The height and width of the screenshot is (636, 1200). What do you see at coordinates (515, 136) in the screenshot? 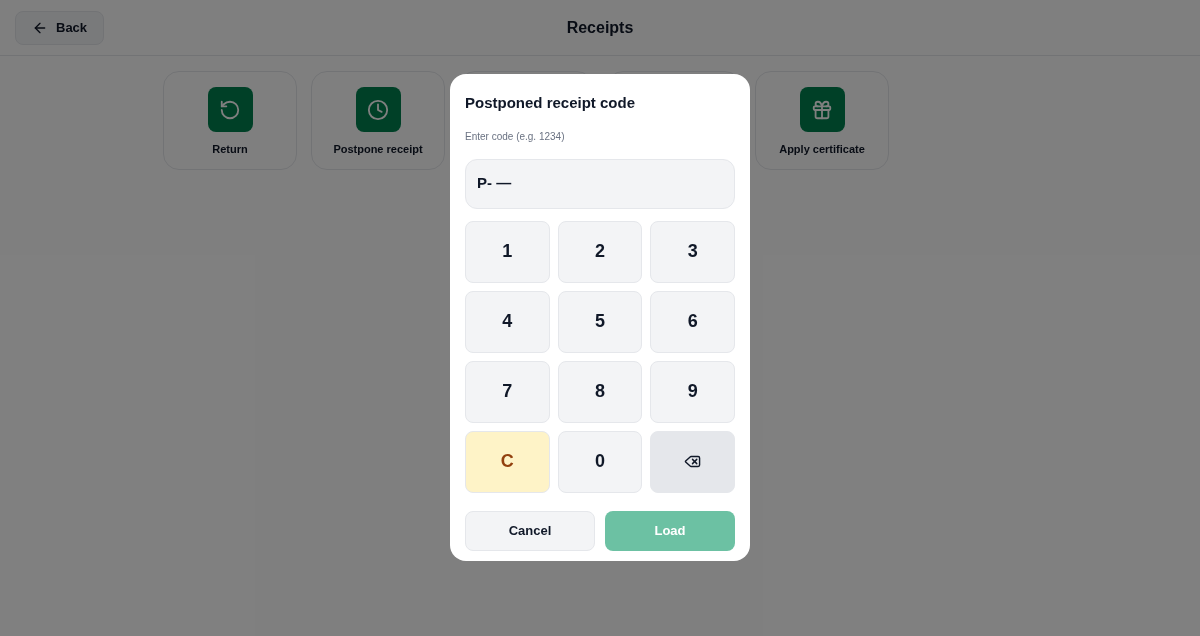
I see `hint-text: Enter code (e.g. 1234)` at bounding box center [515, 136].